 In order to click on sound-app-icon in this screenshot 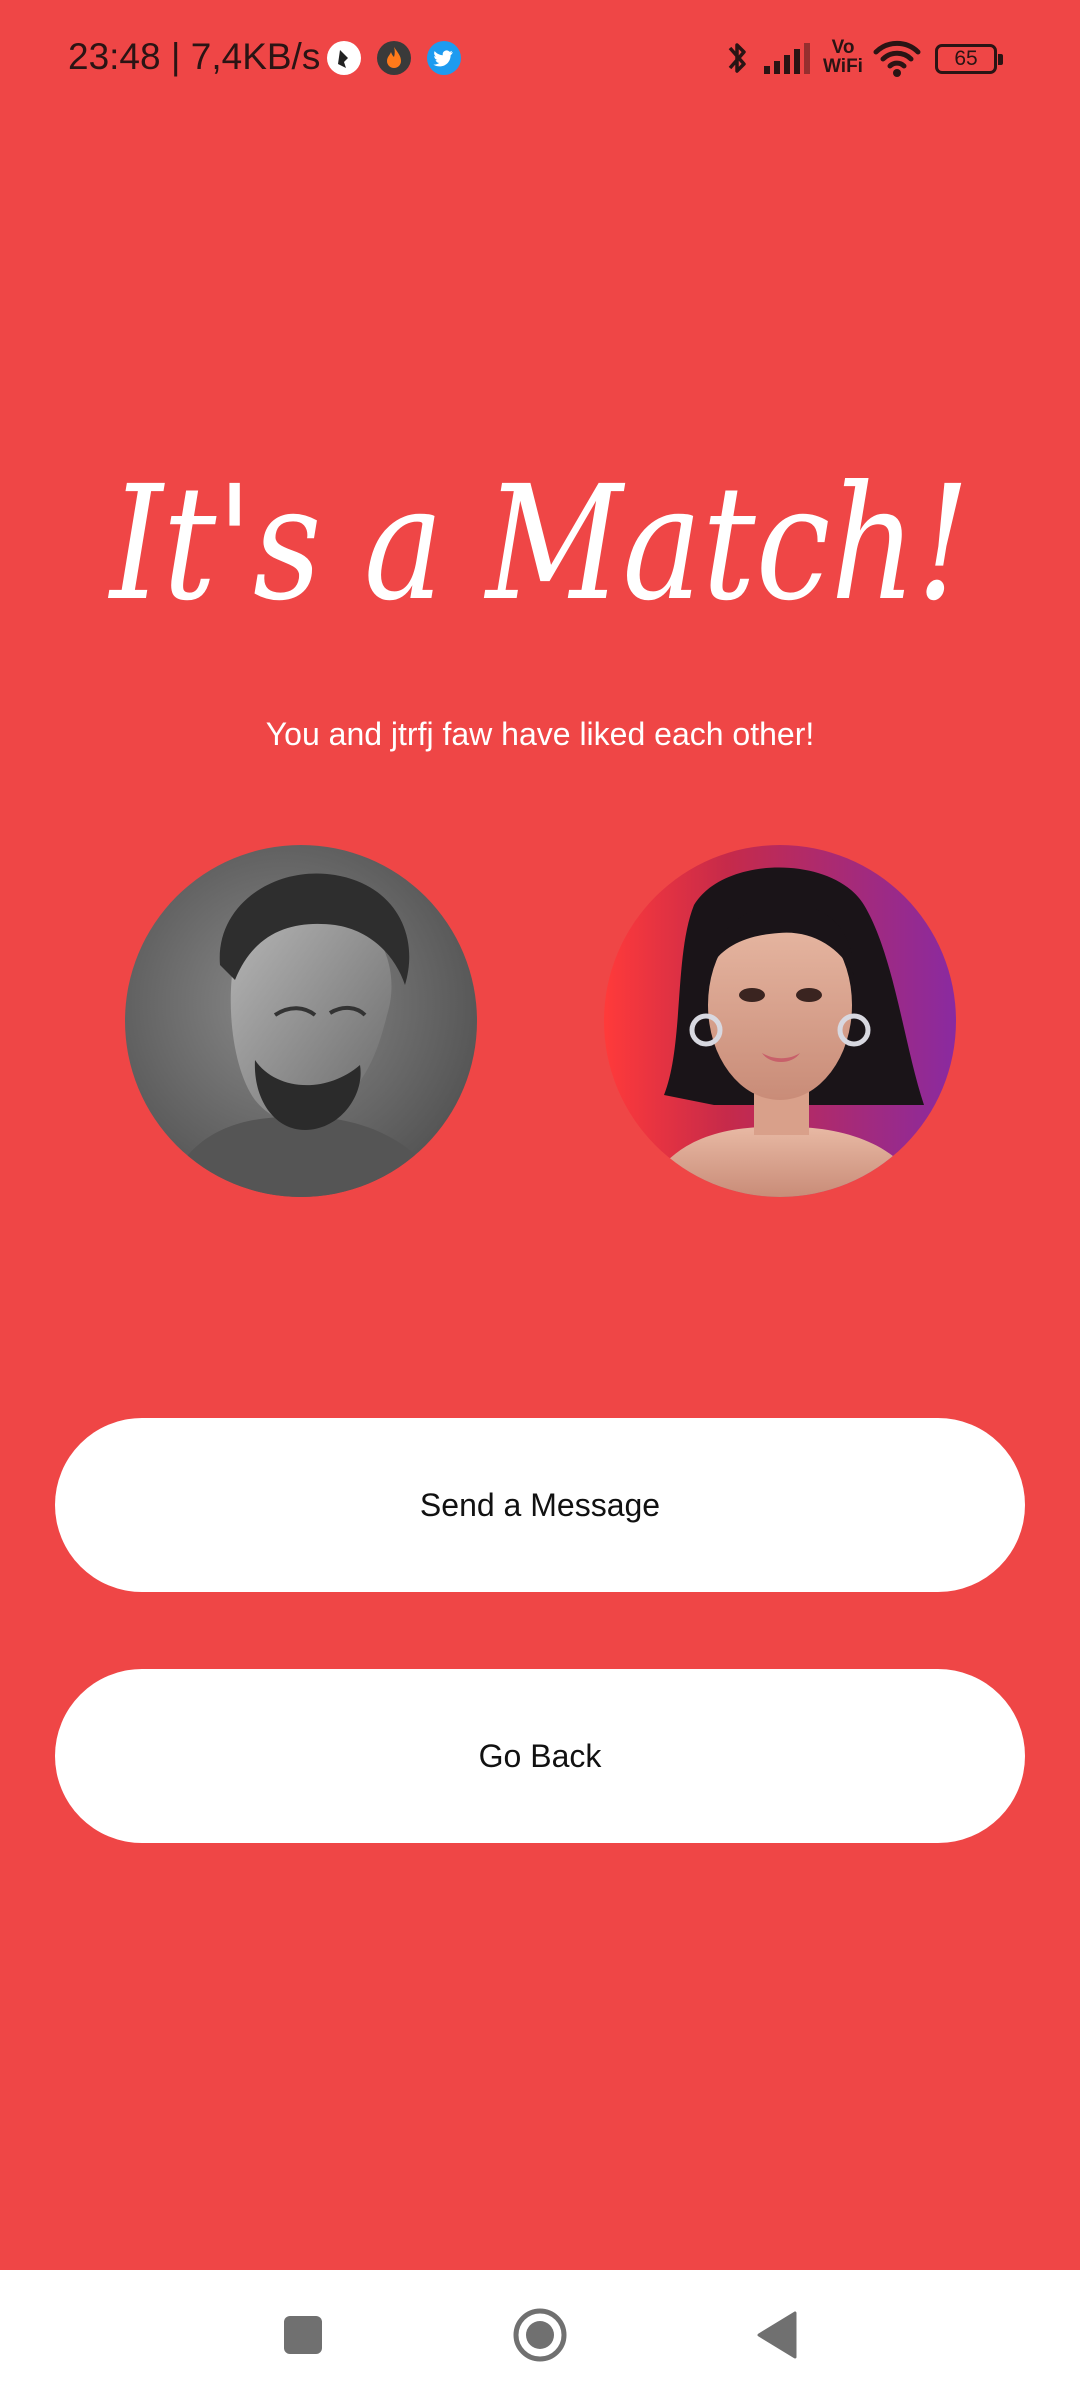, I will do `click(344, 58)`.